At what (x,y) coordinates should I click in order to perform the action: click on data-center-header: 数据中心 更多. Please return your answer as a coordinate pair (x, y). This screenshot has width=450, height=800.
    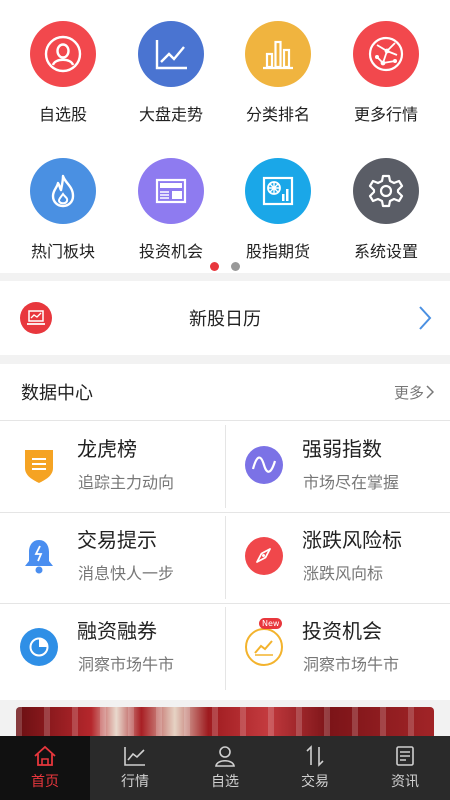
    Looking at the image, I should click on (225, 392).